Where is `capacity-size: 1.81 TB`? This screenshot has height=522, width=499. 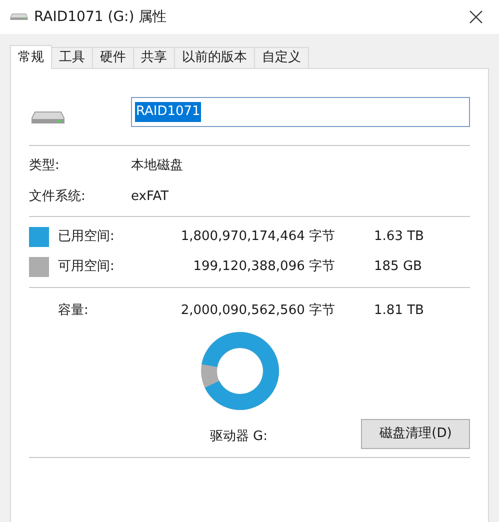
capacity-size: 1.81 TB is located at coordinates (399, 311).